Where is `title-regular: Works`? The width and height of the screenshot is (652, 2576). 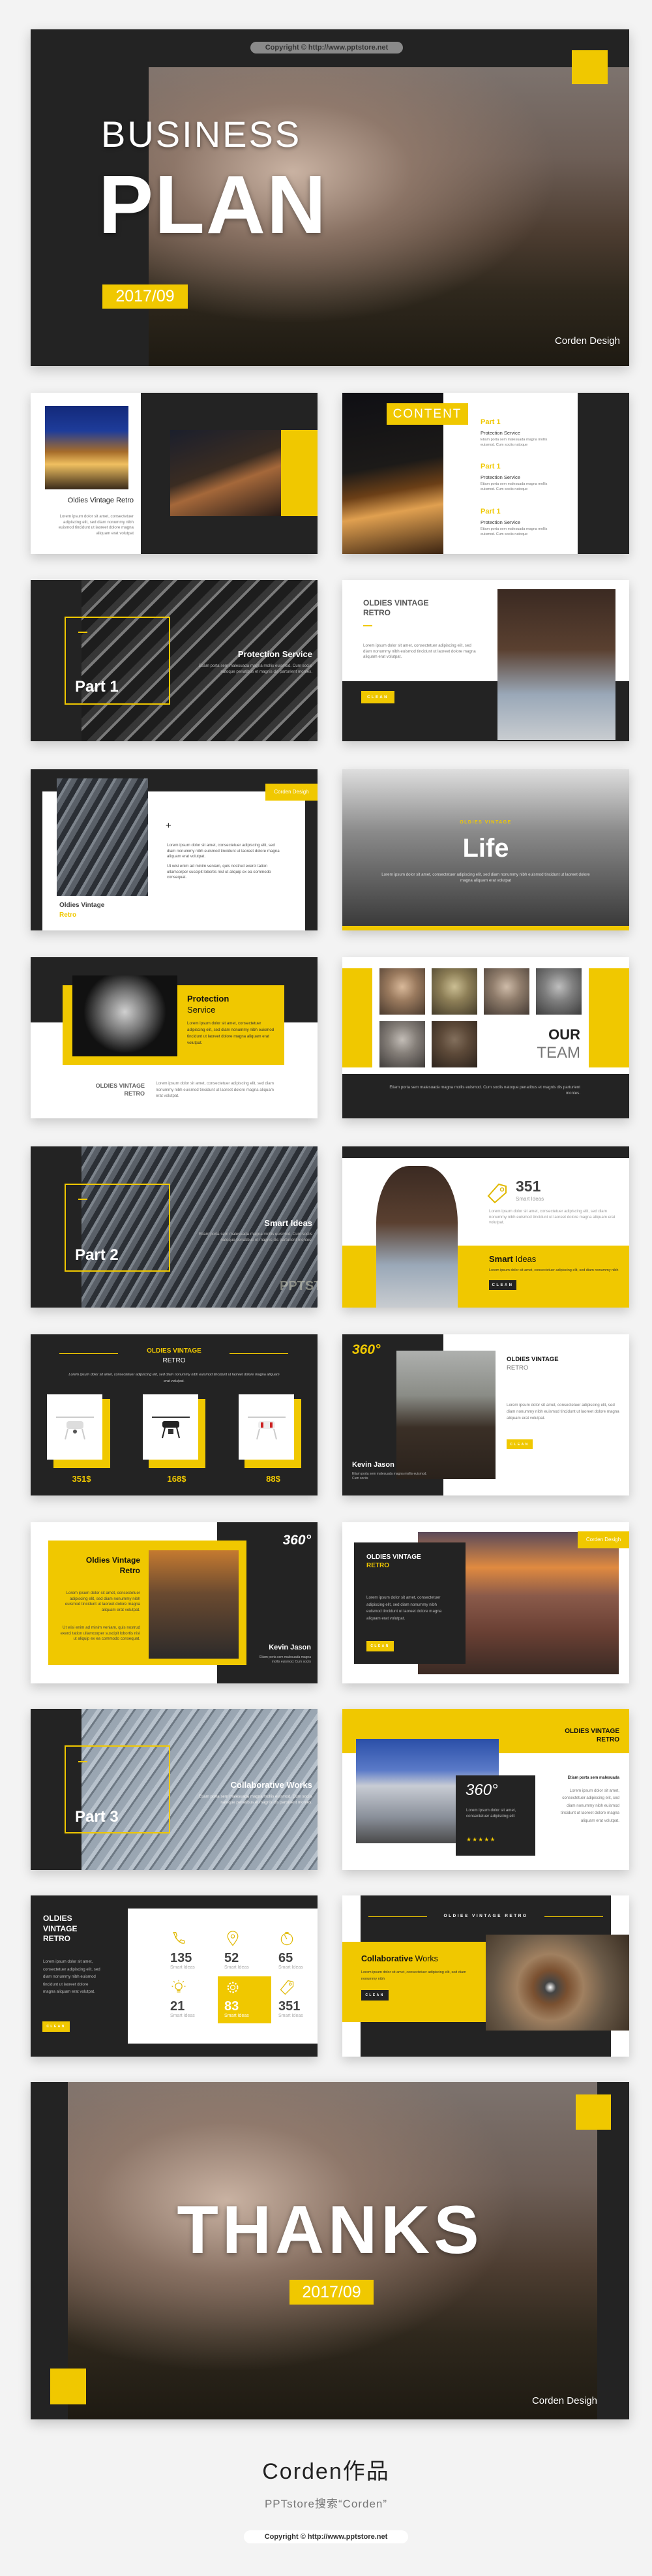
title-regular: Works is located at coordinates (426, 1958).